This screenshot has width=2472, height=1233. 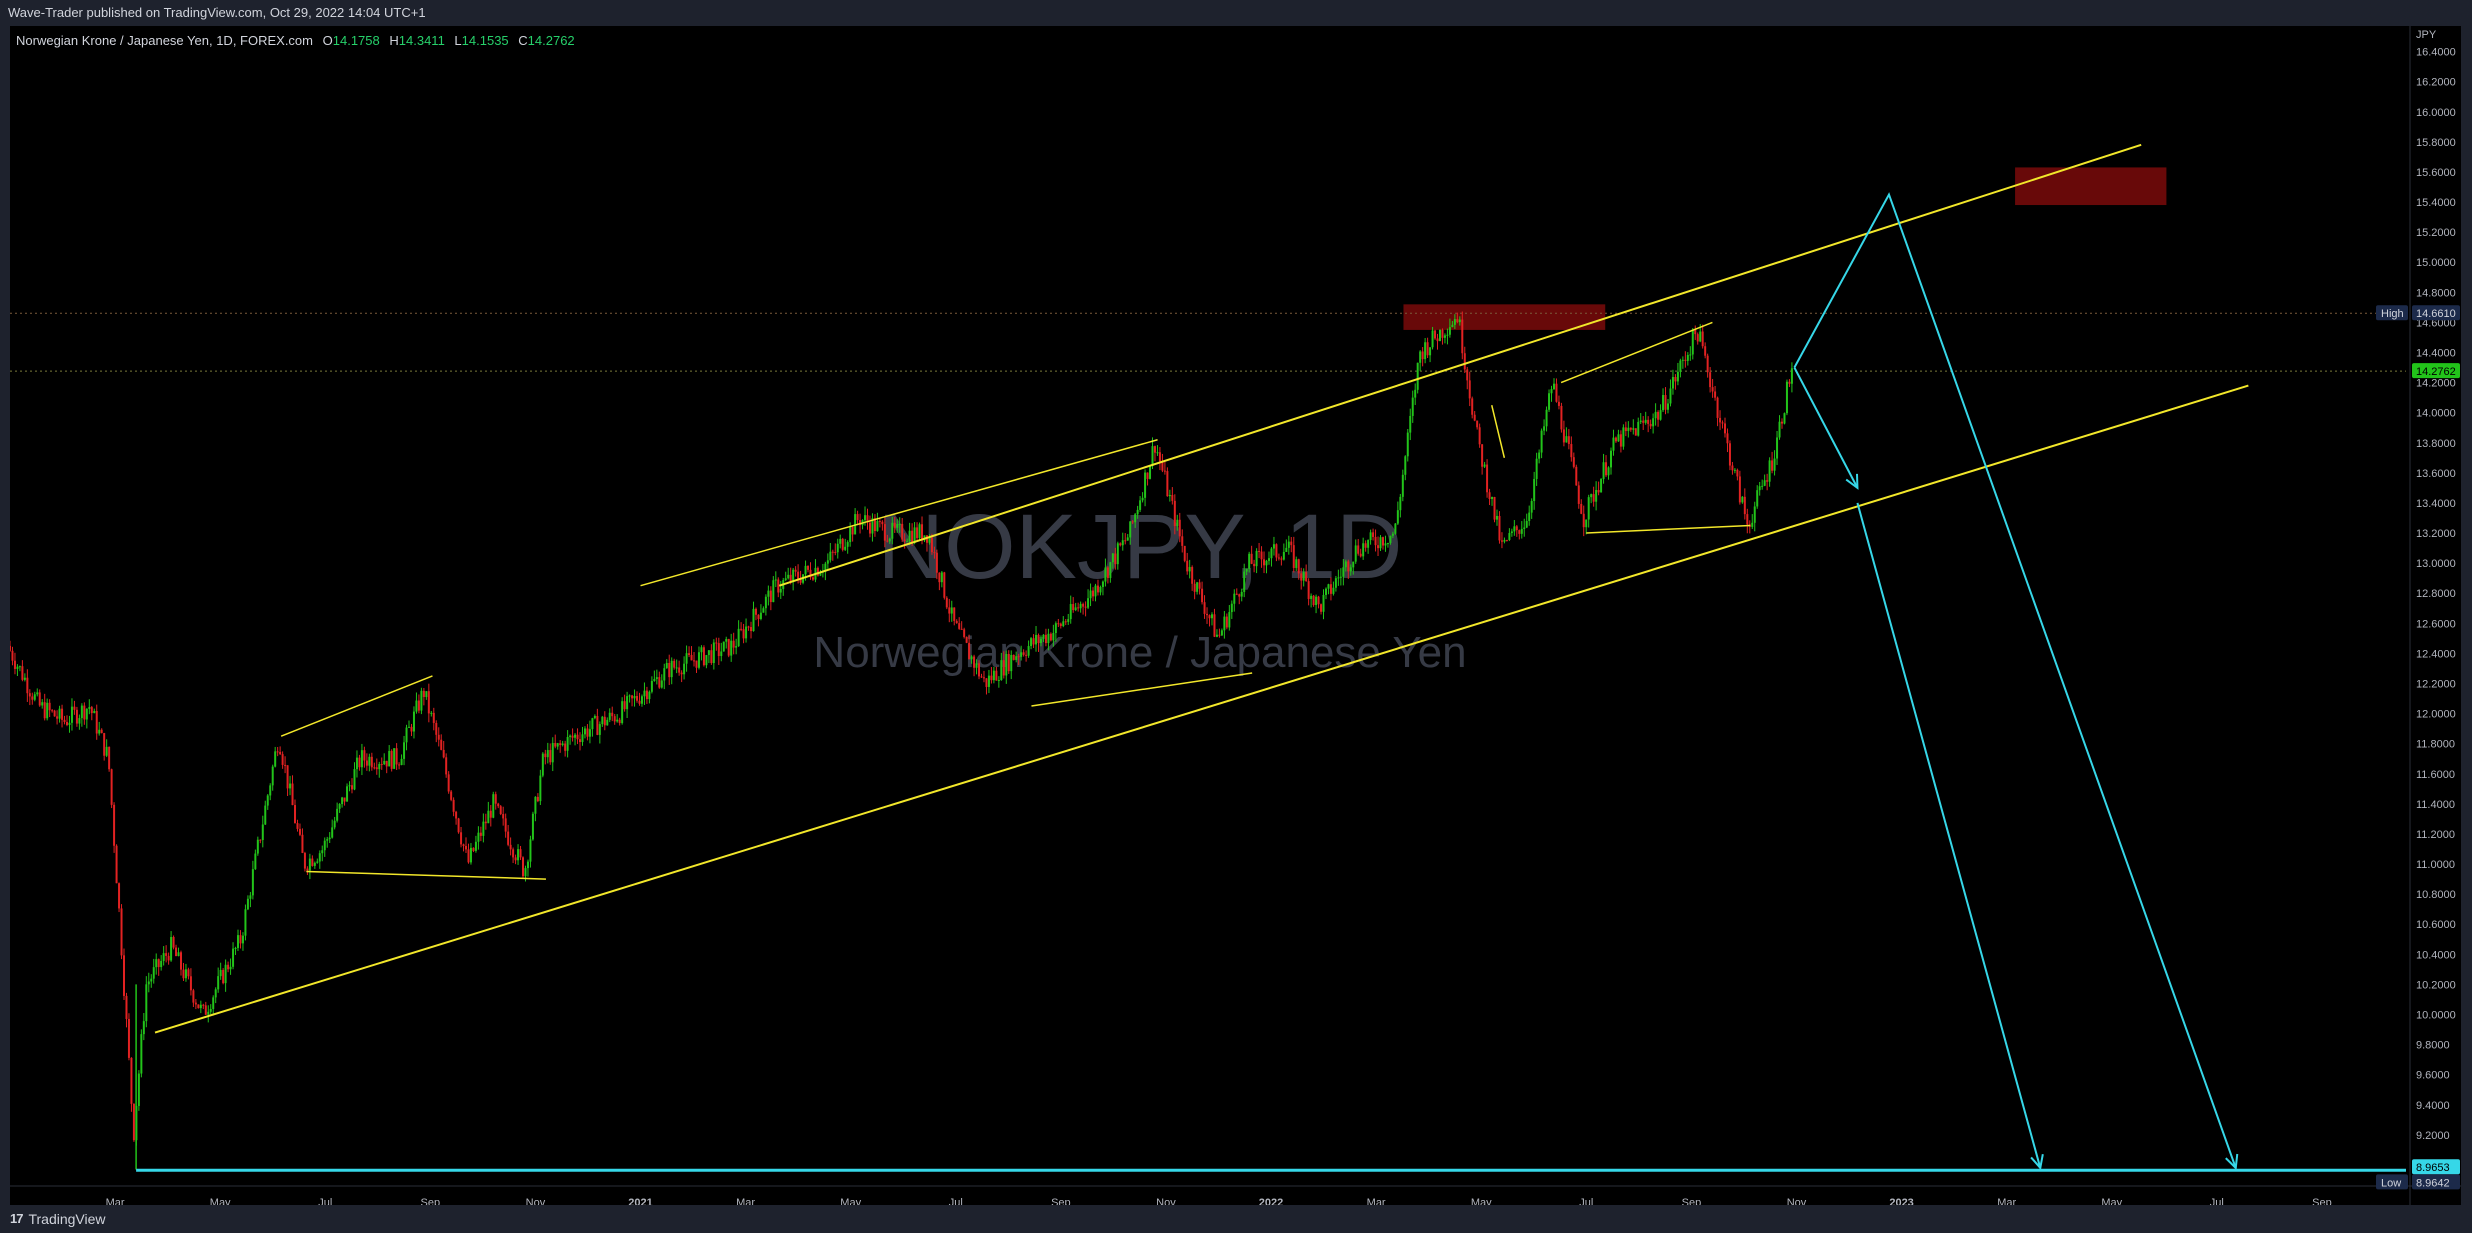 What do you see at coordinates (67, 1219) in the screenshot?
I see `brand-text: TradingView` at bounding box center [67, 1219].